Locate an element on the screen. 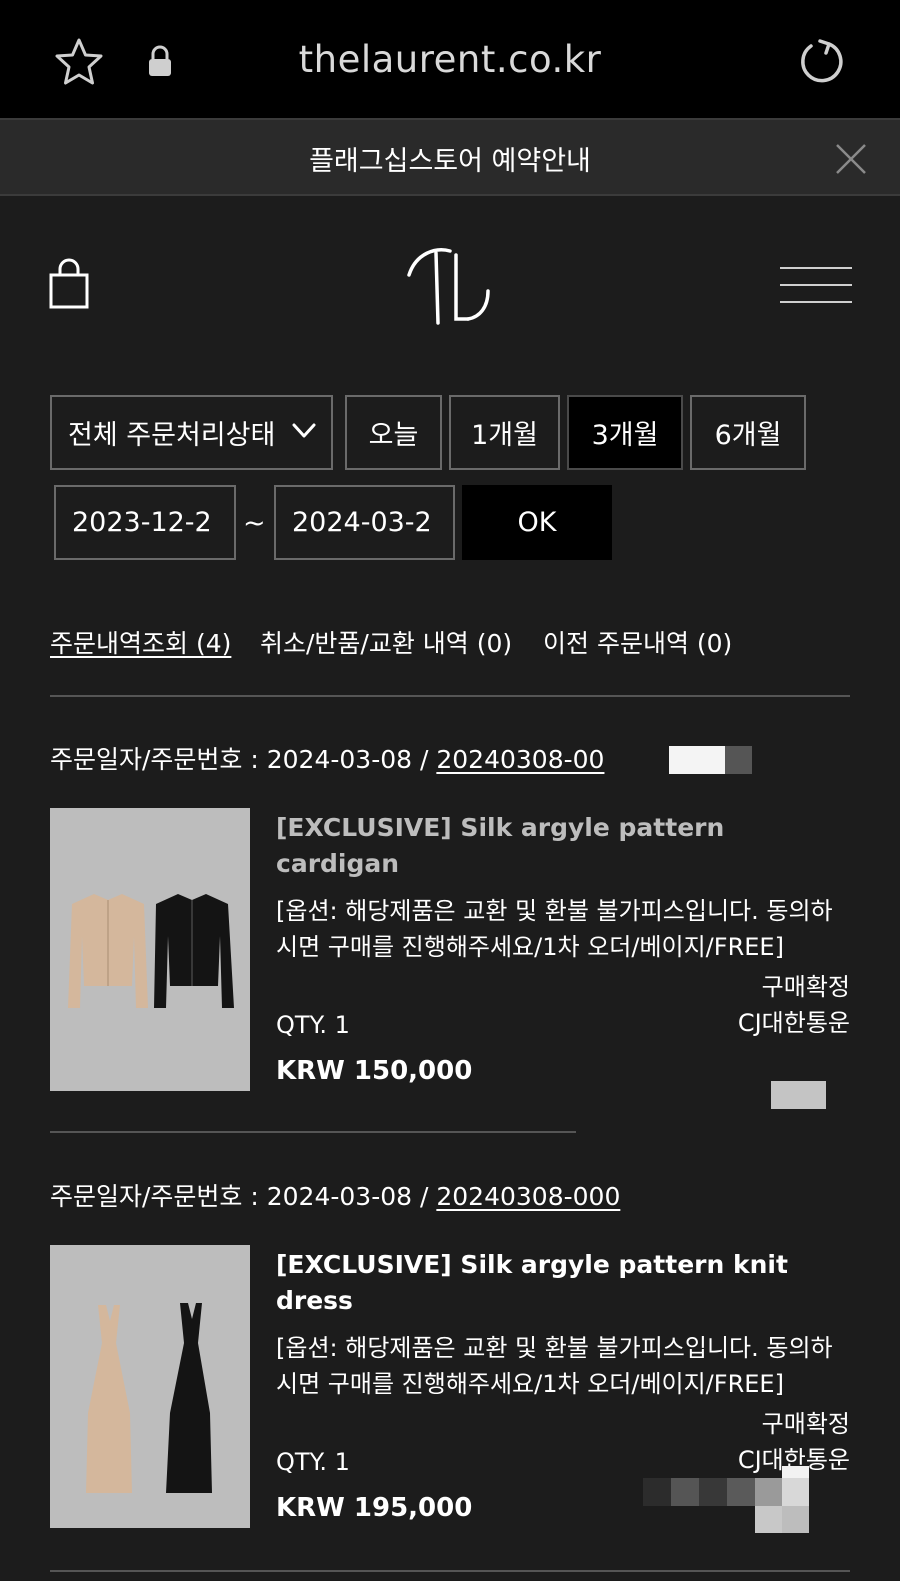 The image size is (900, 1581). ok-button: OK is located at coordinates (537, 522).